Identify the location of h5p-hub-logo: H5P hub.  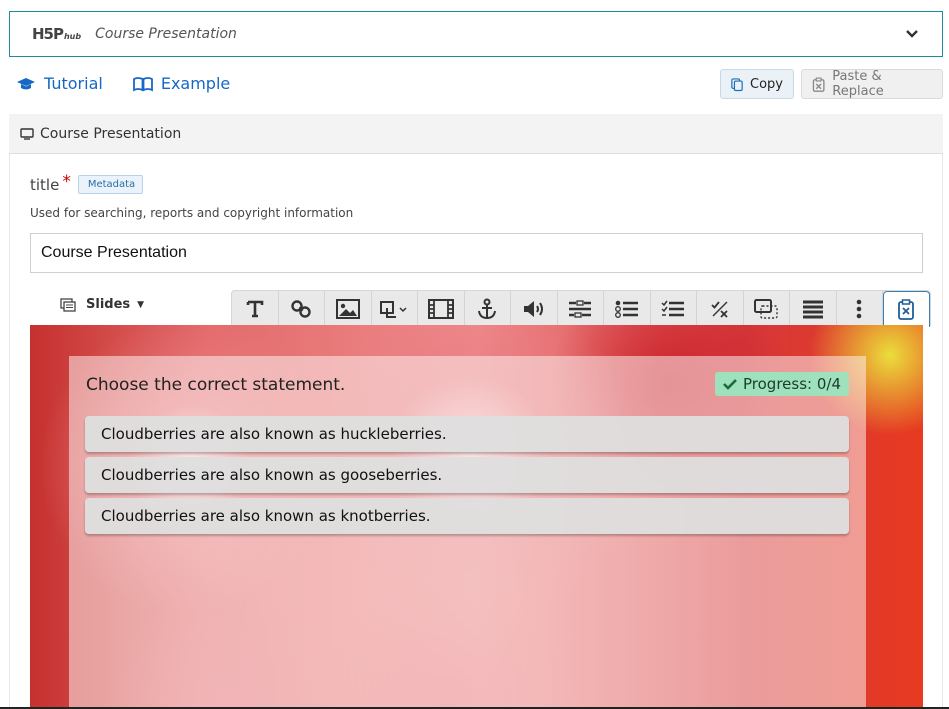
(57, 34).